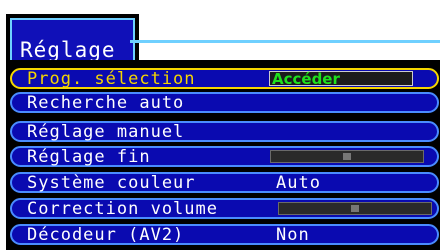  I want to click on fine-tune-slider, so click(347, 156).